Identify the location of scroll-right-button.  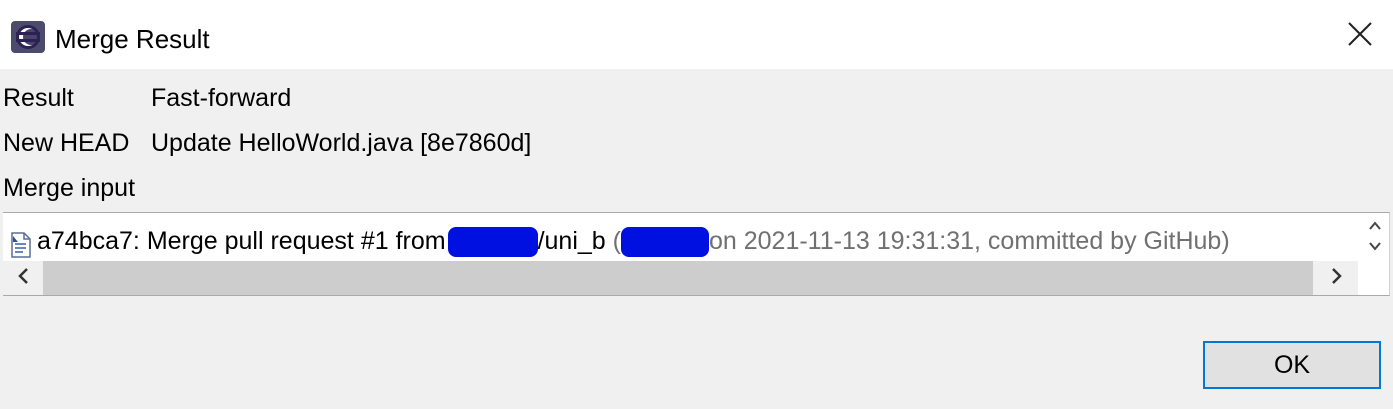
(1337, 278).